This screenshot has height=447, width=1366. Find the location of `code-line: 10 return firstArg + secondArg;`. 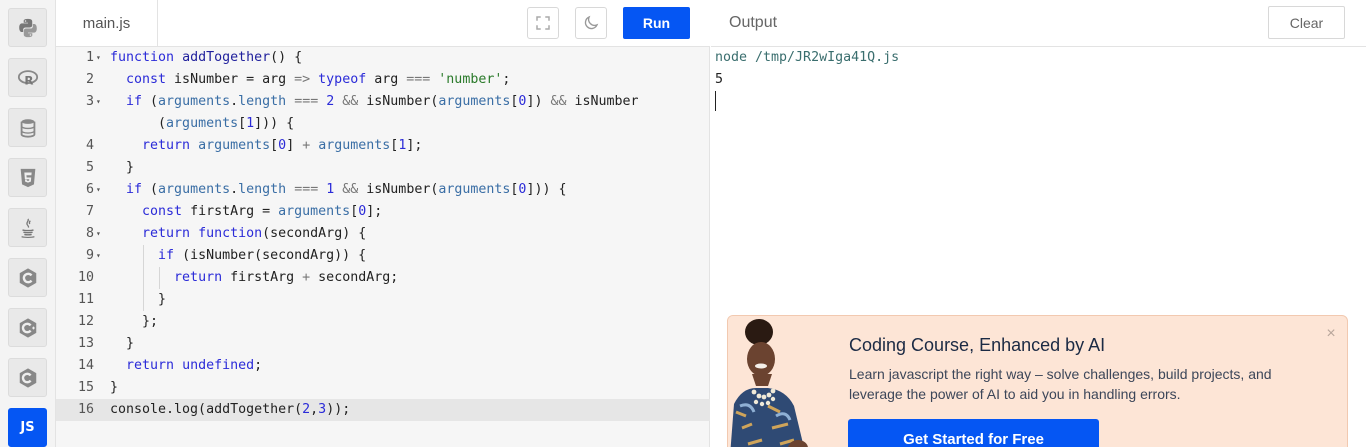

code-line: 10 return firstArg + secondArg; is located at coordinates (383, 278).